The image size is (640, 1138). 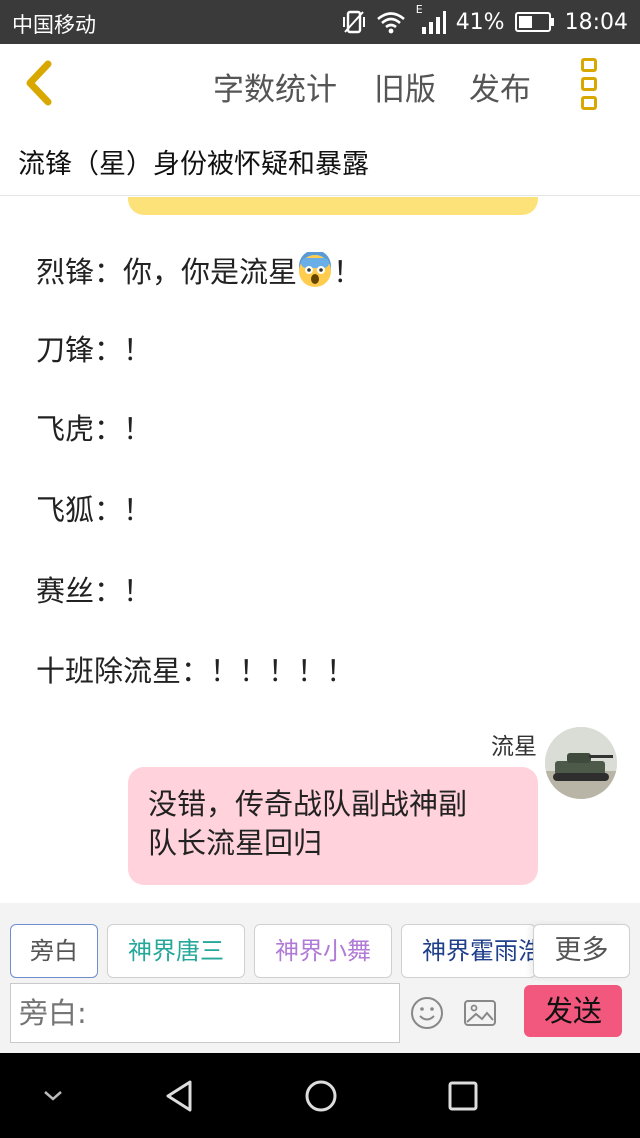 I want to click on smiley-icon, so click(x=427, y=1013).